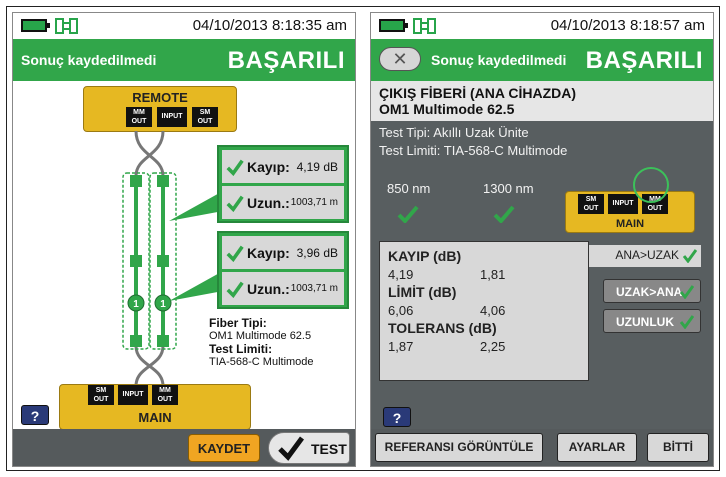 Image resolution: width=726 pixels, height=477 pixels. What do you see at coordinates (329, 449) in the screenshot?
I see `test-button-label: TEST` at bounding box center [329, 449].